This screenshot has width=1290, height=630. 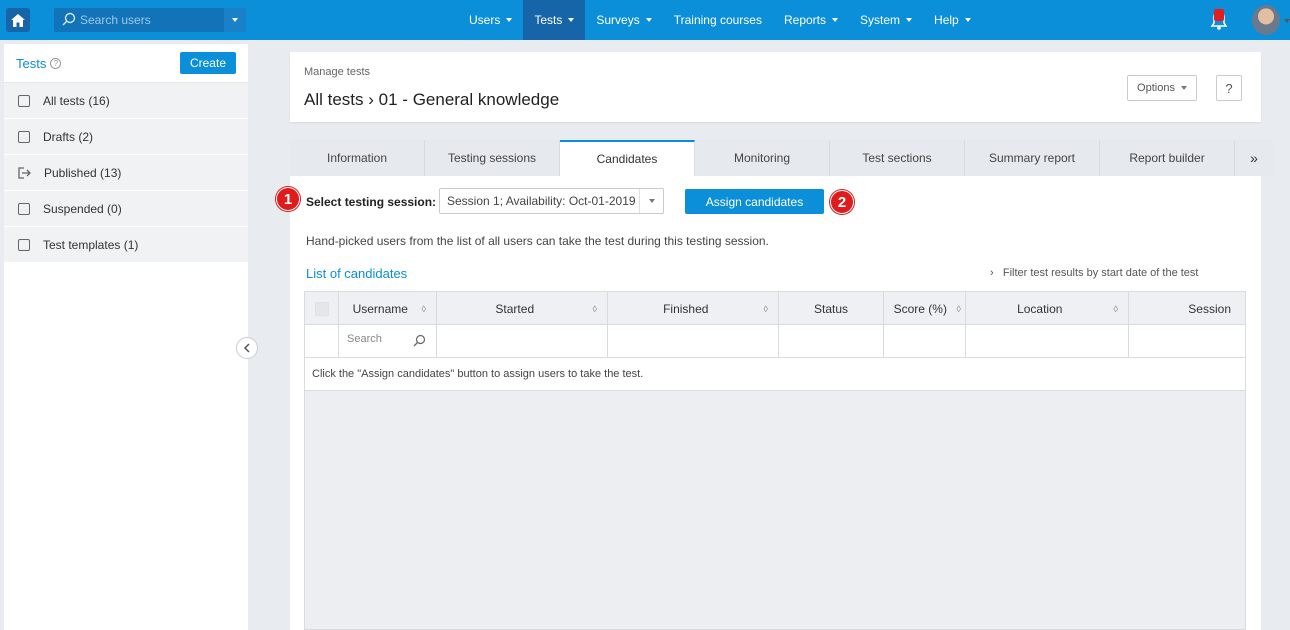 What do you see at coordinates (126, 173) in the screenshot?
I see `sidebar-item-published: Published (13)` at bounding box center [126, 173].